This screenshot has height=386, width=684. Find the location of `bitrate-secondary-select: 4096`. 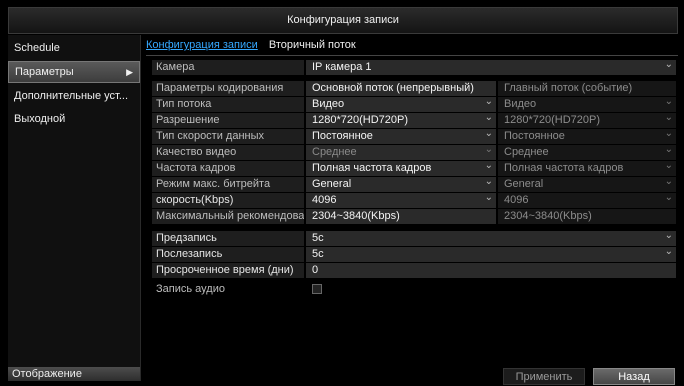

bitrate-secondary-select: 4096 is located at coordinates (587, 200).